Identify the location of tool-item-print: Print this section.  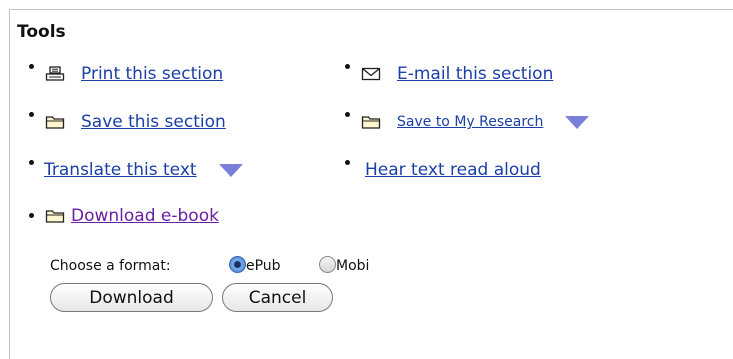
(126, 74).